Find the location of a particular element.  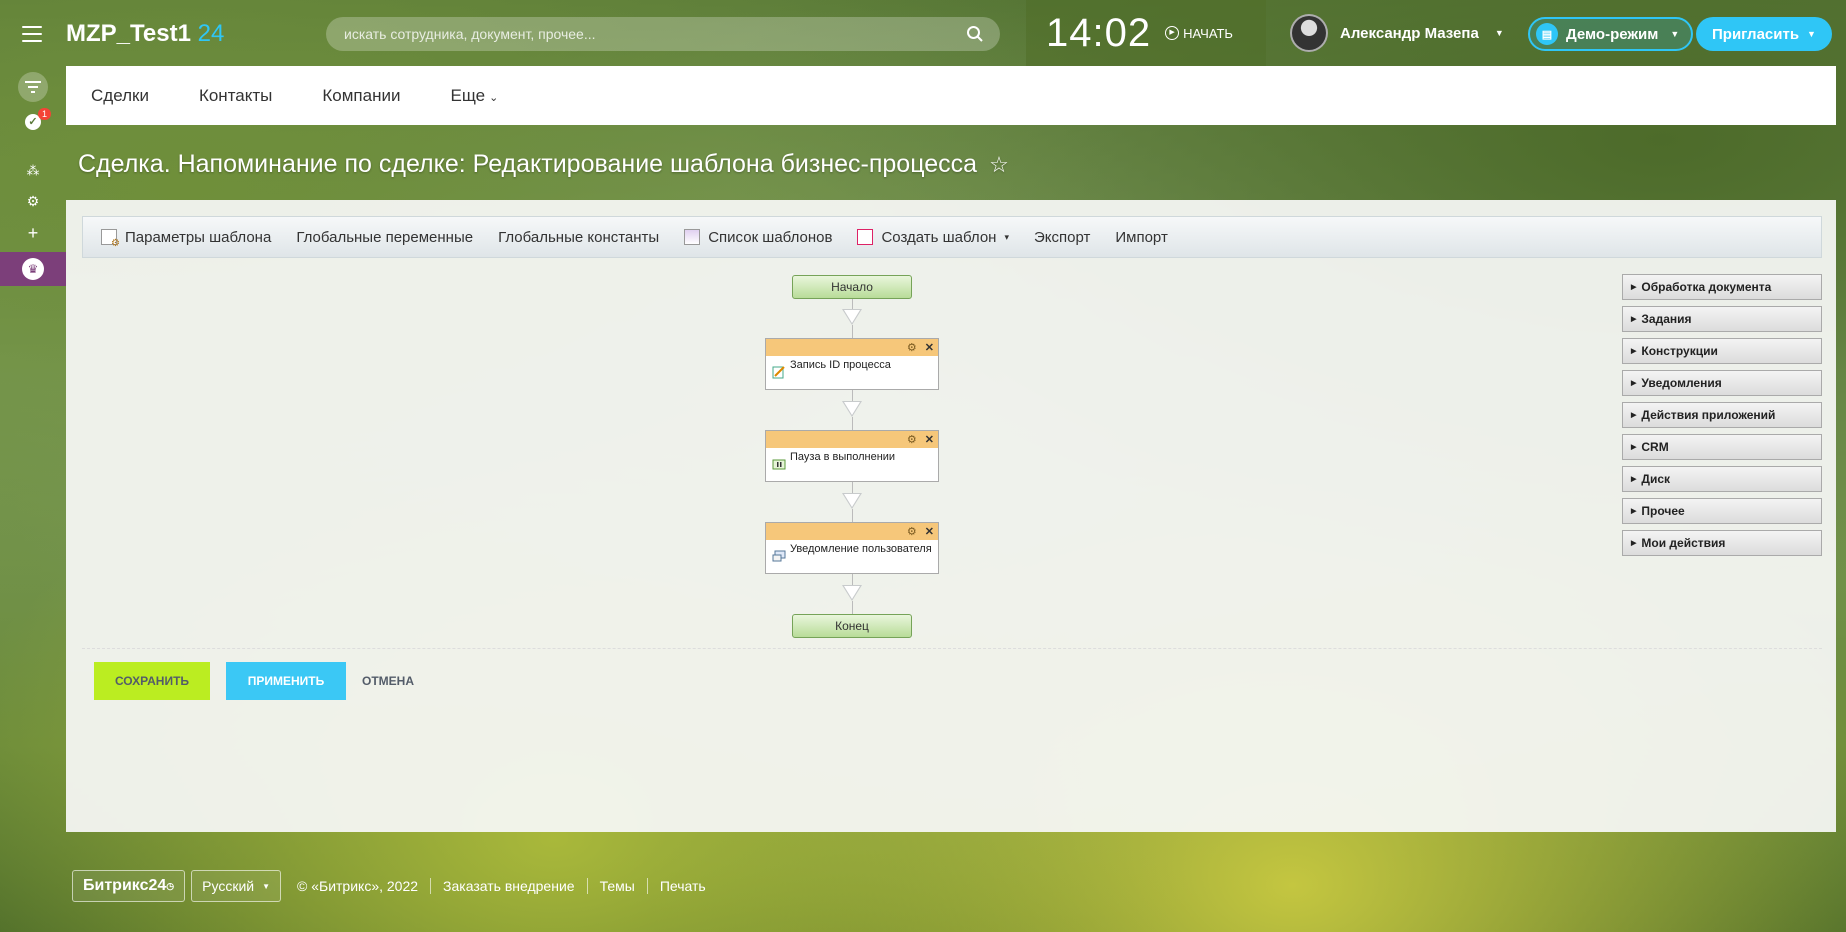

copyright: © «Битрикс», 2022 is located at coordinates (358, 886).